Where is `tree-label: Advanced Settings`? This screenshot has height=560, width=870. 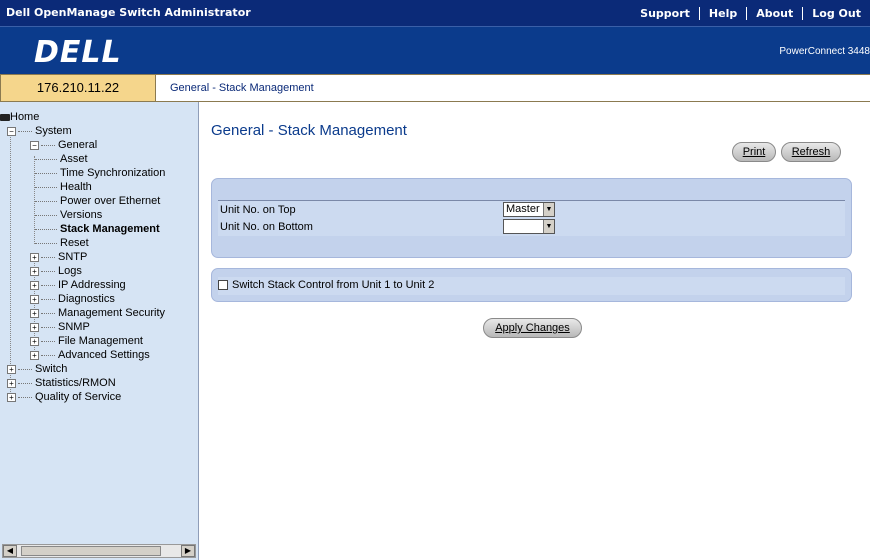 tree-label: Advanced Settings is located at coordinates (104, 355).